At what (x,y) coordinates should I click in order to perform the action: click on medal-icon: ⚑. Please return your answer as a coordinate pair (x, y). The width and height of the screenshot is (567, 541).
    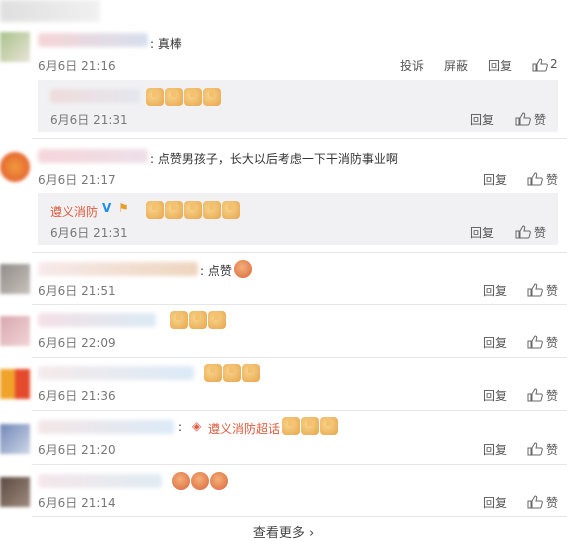
    Looking at the image, I should click on (123, 208).